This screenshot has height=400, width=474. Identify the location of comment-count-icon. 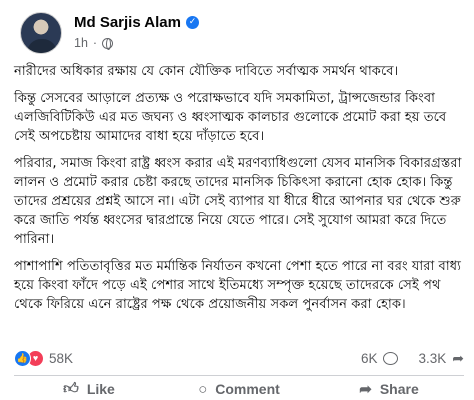
(391, 358).